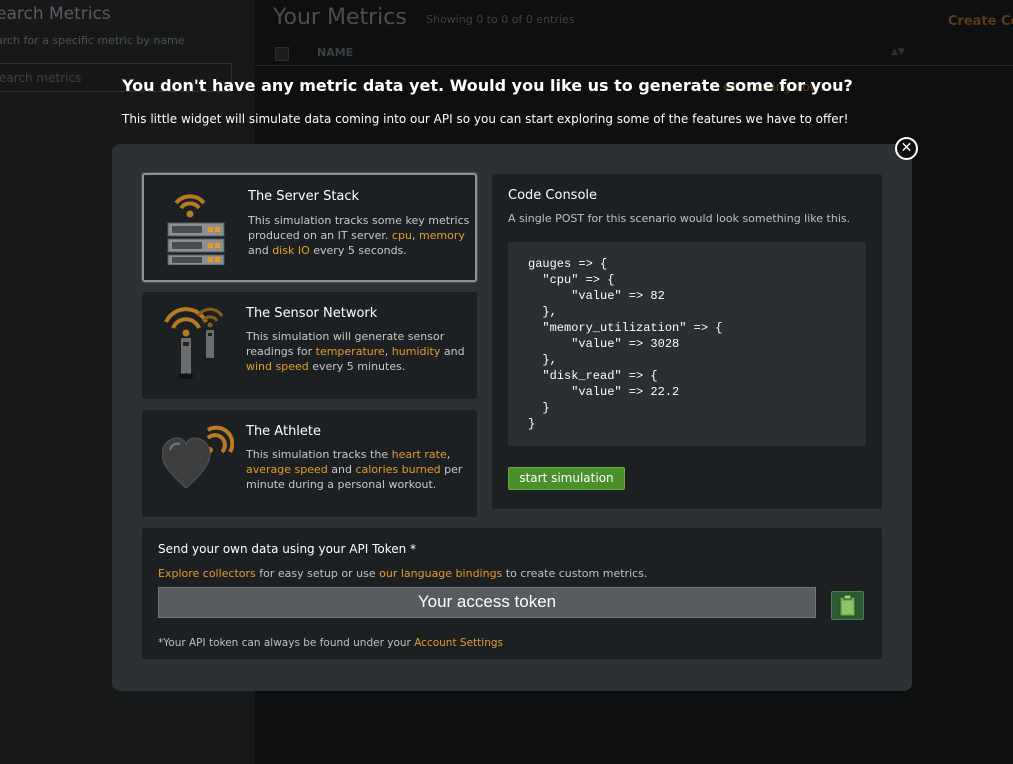 This screenshot has width=1013, height=764. What do you see at coordinates (500, 19) in the screenshot?
I see `entries-info: Showing 0 to 0 of 0 entries` at bounding box center [500, 19].